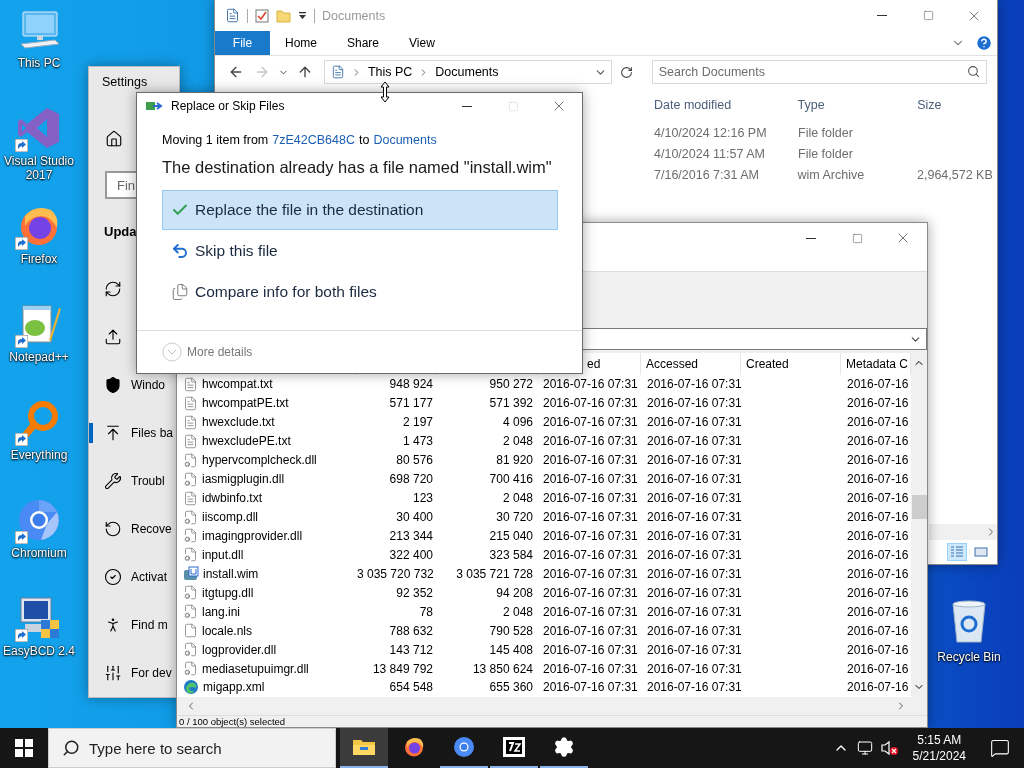  Describe the element at coordinates (594, 364) in the screenshot. I see `column-header: ed` at that location.